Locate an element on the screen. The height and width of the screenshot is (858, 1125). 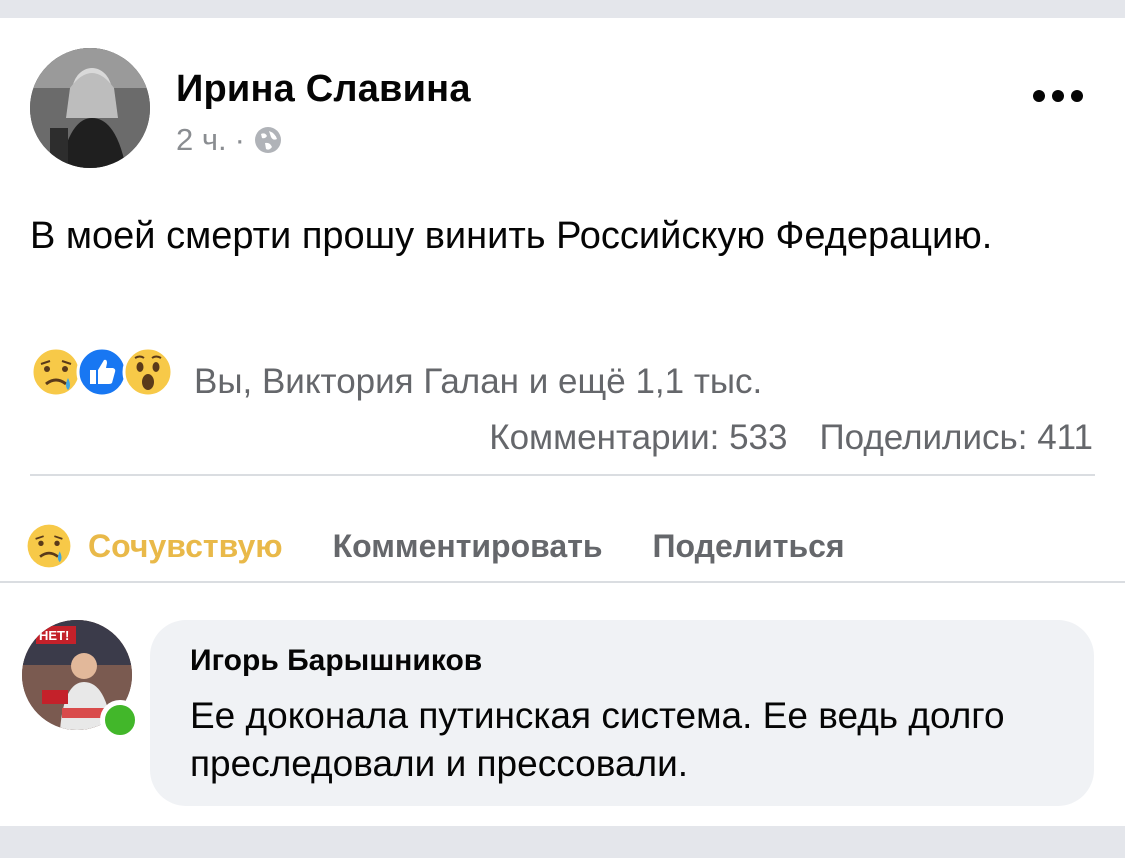
post-time: 2 ч. is located at coordinates (201, 140).